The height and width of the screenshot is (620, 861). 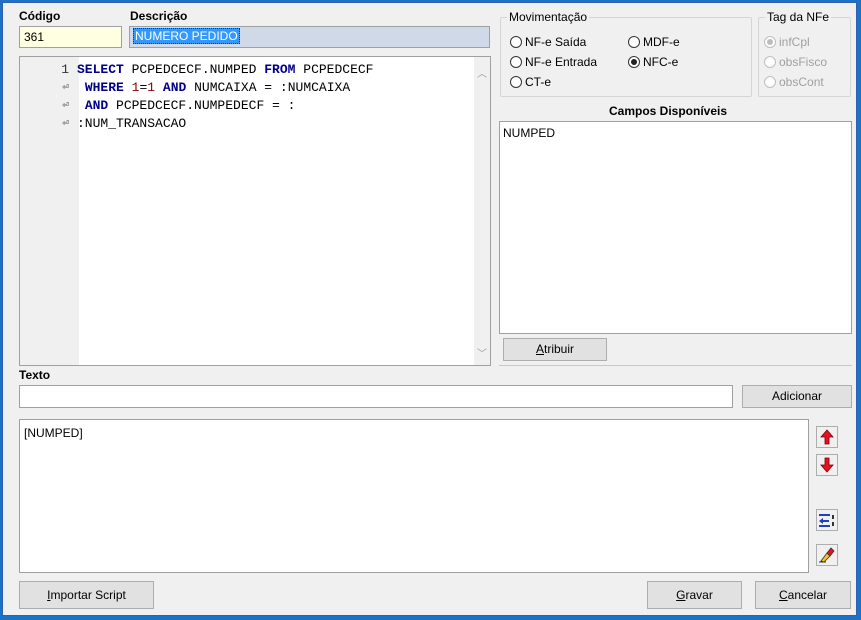 I want to click on sql-line: ⏎ AND PCPEDCECF.NUMPEDECF = :, so click(x=247, y=106).